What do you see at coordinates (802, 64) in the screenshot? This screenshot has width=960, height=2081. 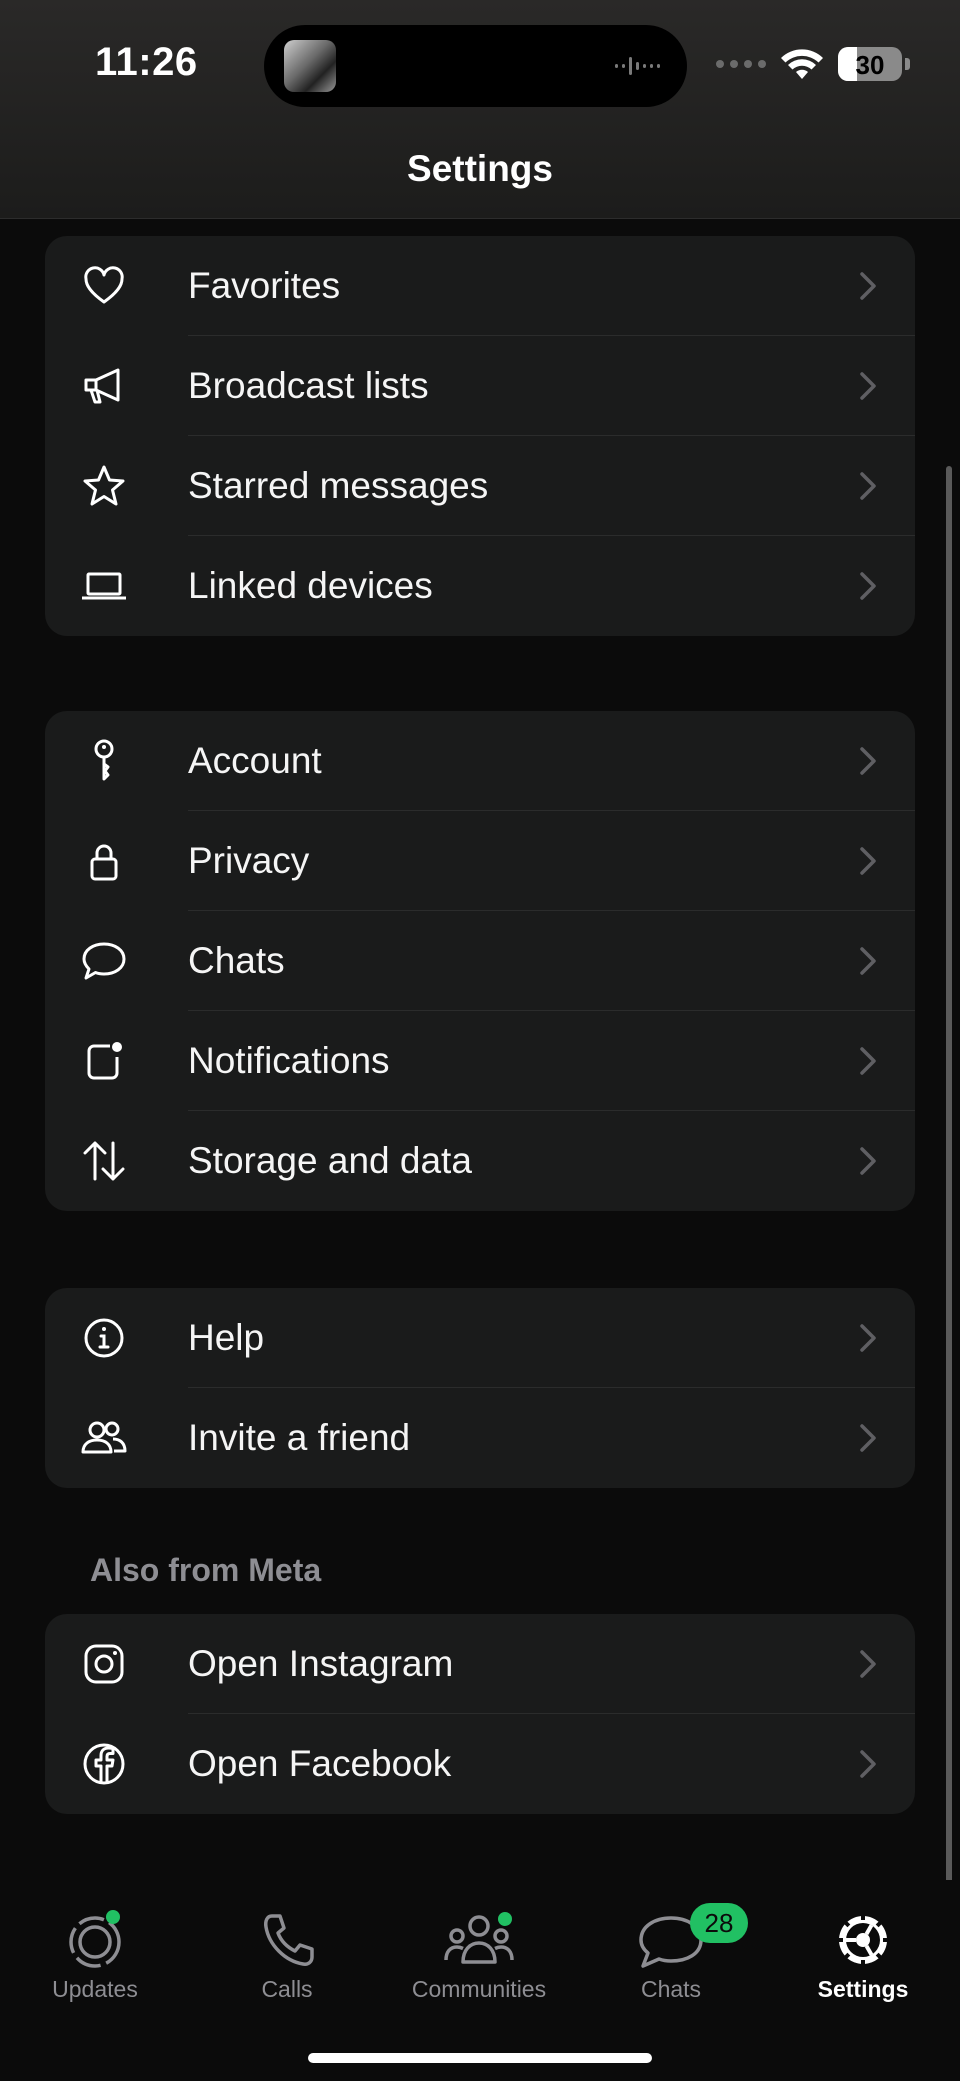 I see `wifi-icon` at bounding box center [802, 64].